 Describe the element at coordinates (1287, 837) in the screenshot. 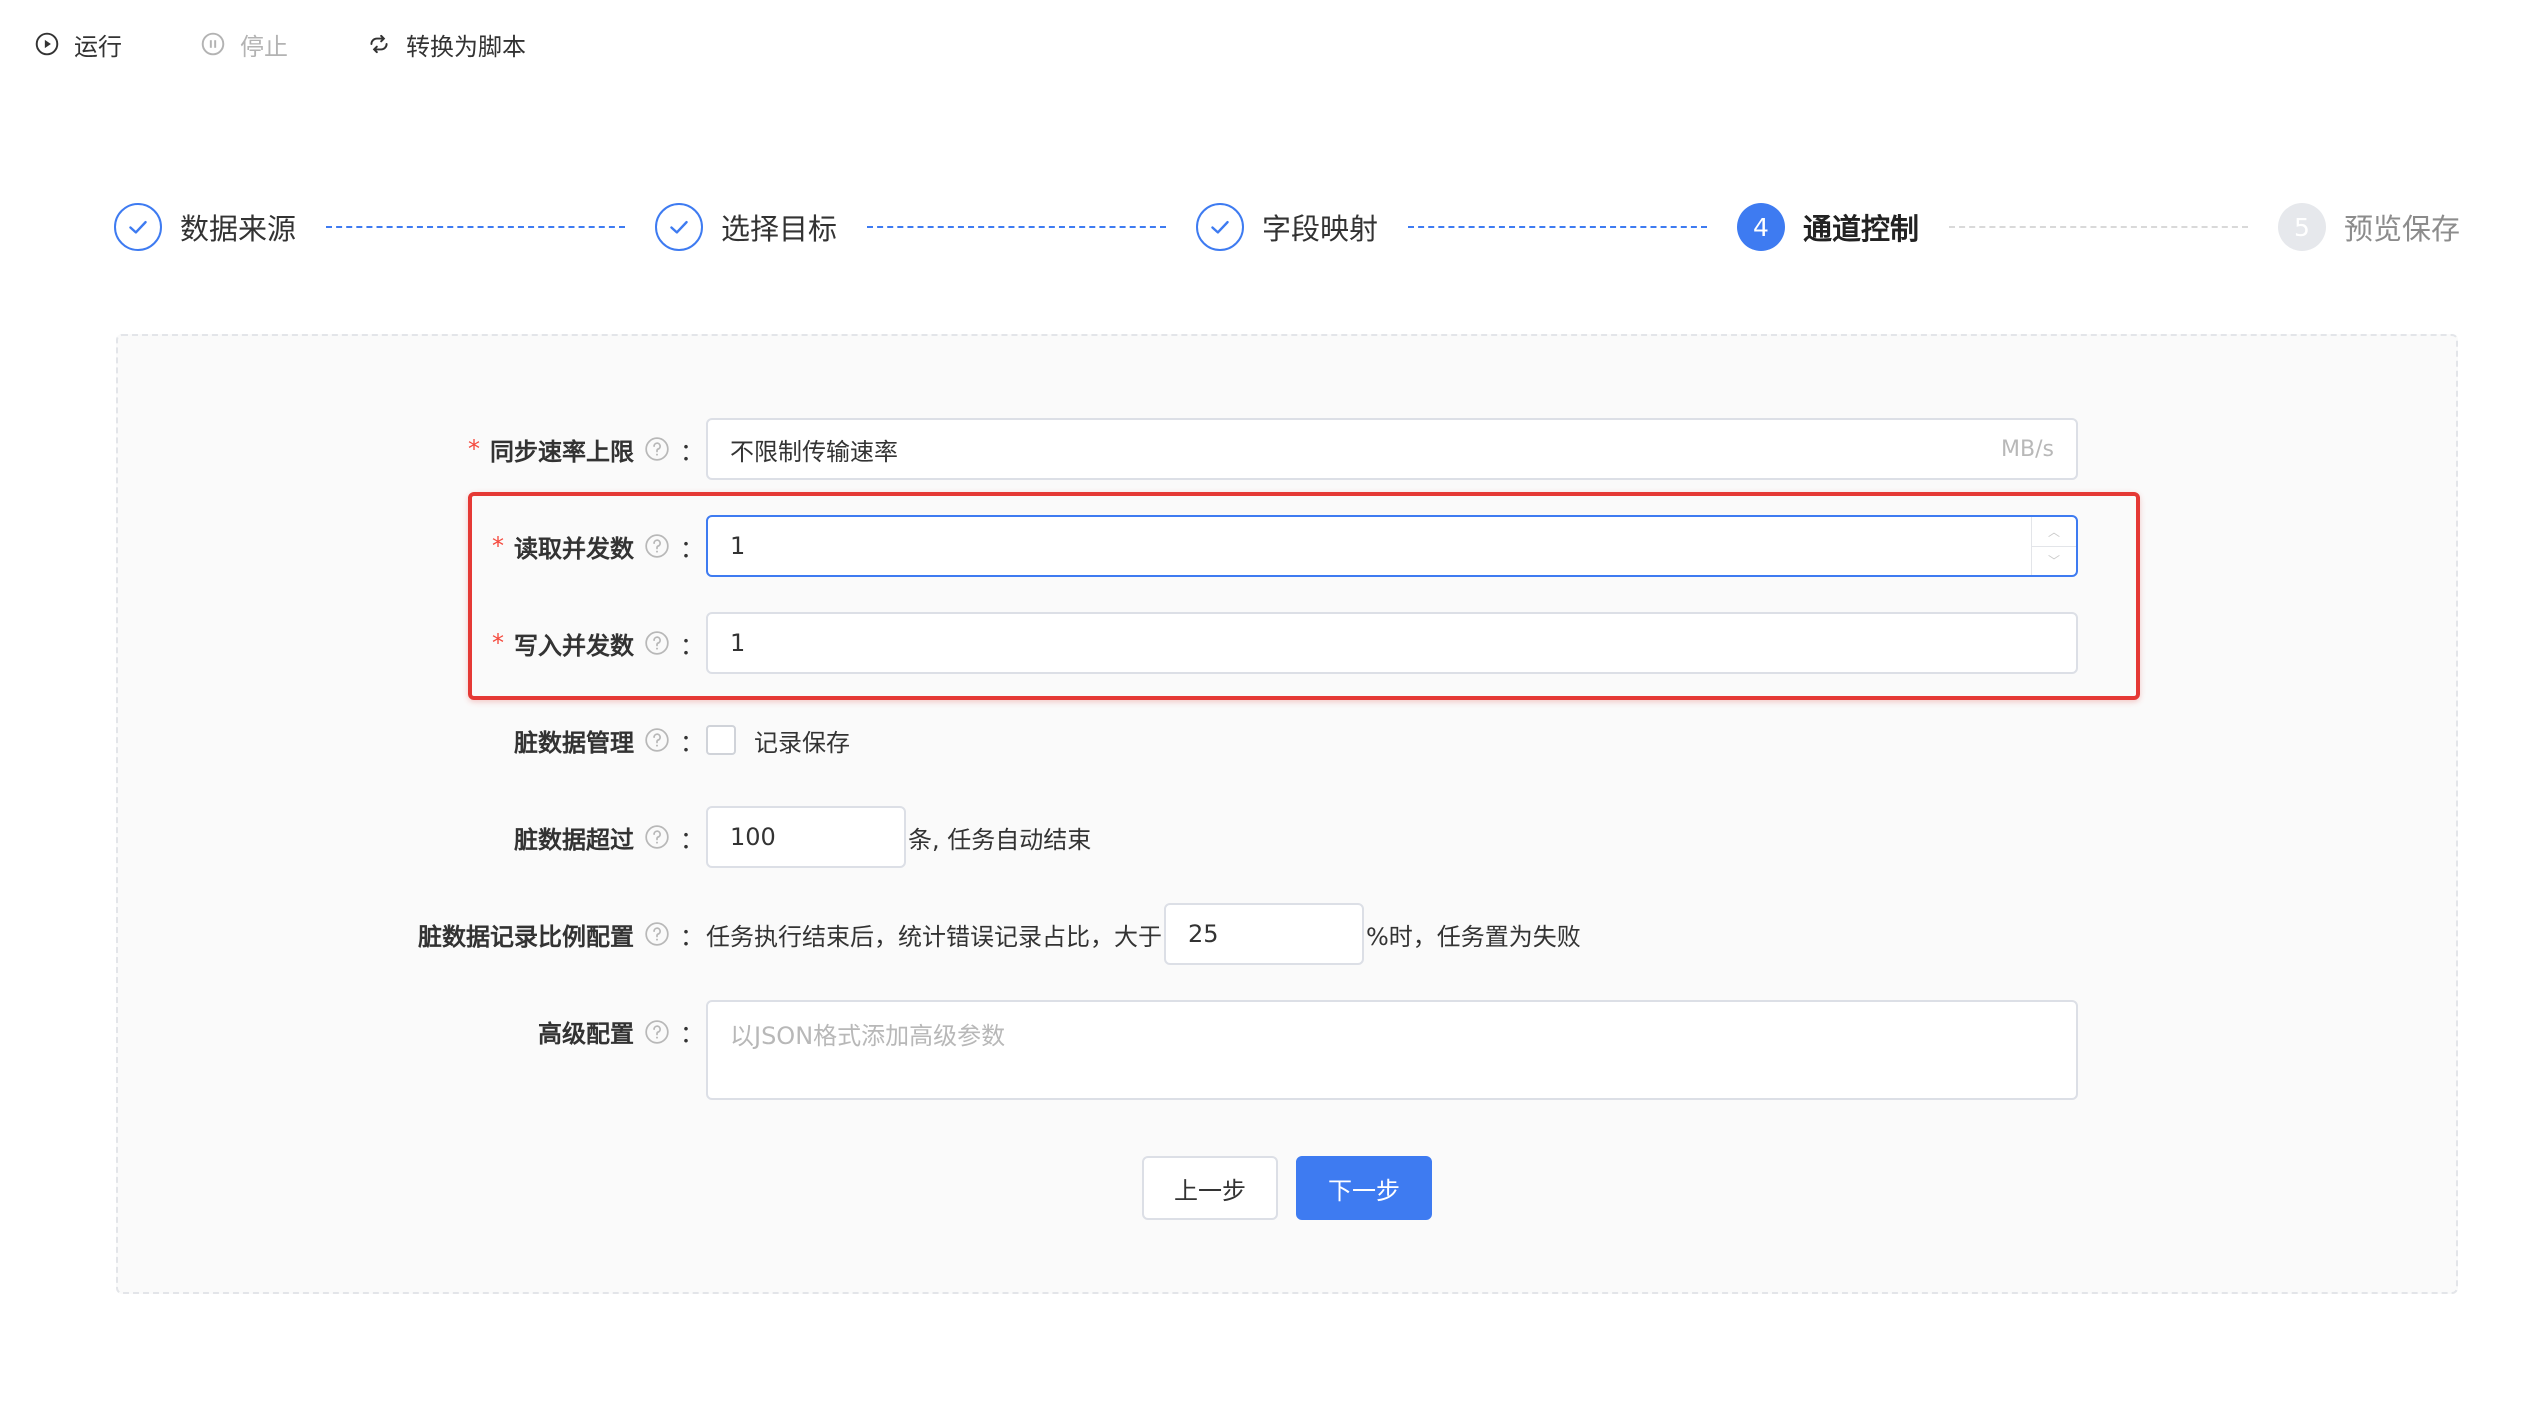

I see `form-row-dirty-exceed: 脏数据超过 ： 100 条, 任务自动结束` at that location.